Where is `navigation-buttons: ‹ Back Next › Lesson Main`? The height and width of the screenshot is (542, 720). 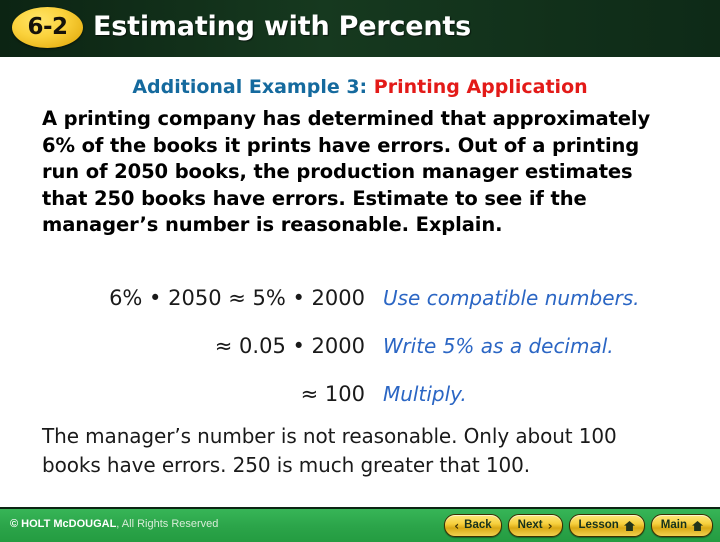
navigation-buttons: ‹ Back Next › Lesson Main is located at coordinates (578, 525).